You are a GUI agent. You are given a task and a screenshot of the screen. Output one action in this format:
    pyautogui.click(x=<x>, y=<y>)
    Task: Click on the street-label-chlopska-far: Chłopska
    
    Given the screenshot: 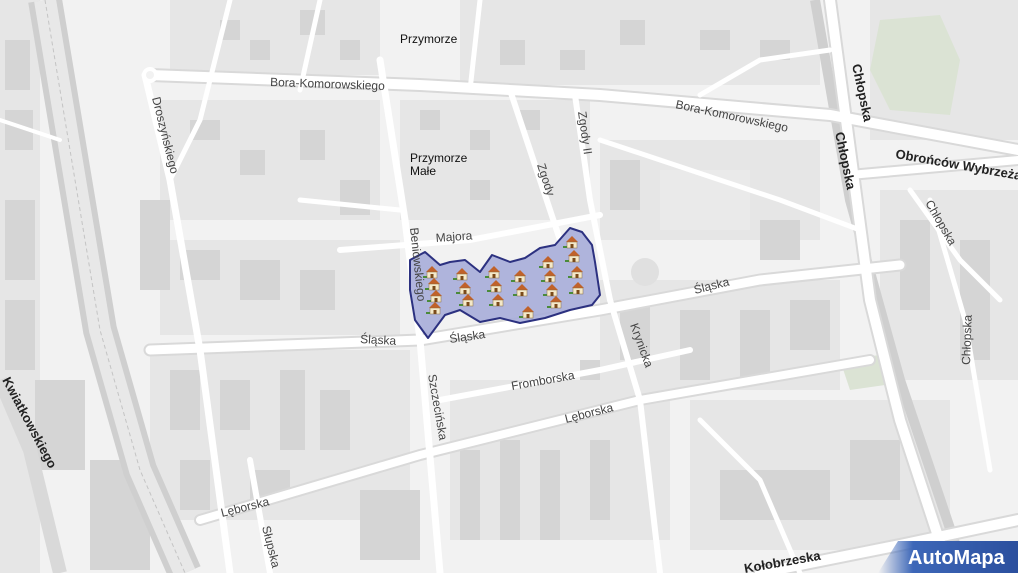 What is the action you would take?
    pyautogui.click(x=967, y=339)
    